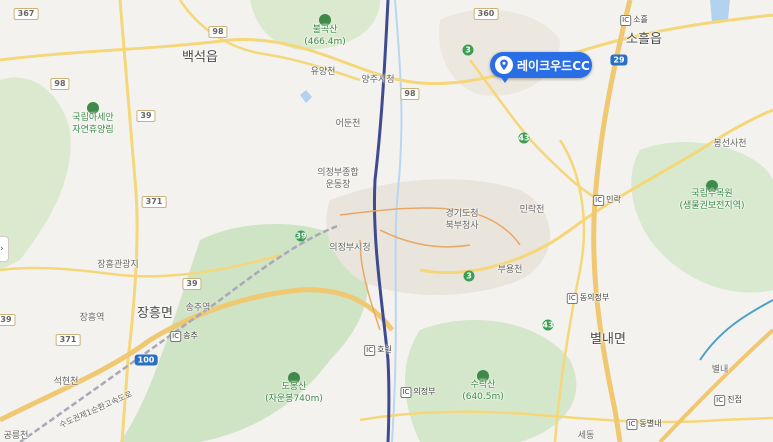 The height and width of the screenshot is (442, 773). Describe the element at coordinates (728, 400) in the screenshot. I see `ic-label: IC 진접` at that location.